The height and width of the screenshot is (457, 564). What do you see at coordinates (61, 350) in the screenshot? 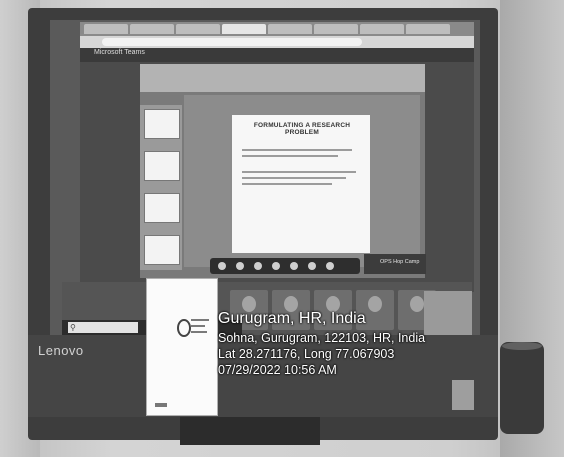
I see `monitor-brand-logo: Lenovo` at bounding box center [61, 350].